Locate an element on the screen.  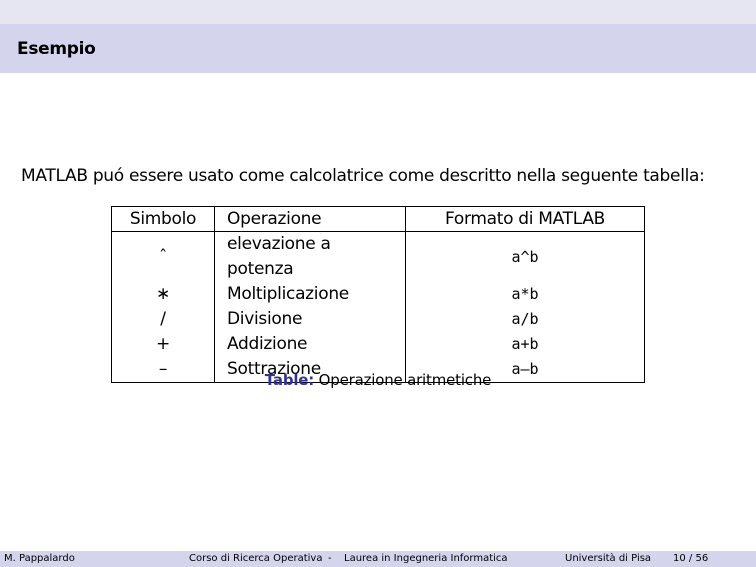
footer-course: Corso di Ricerca Operativa is located at coordinates (256, 558).